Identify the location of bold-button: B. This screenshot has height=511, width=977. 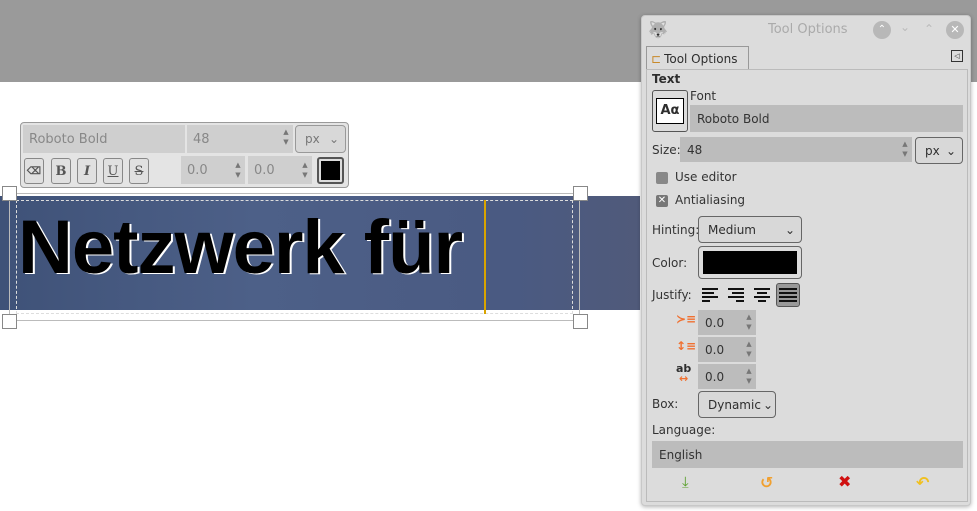
(61, 171).